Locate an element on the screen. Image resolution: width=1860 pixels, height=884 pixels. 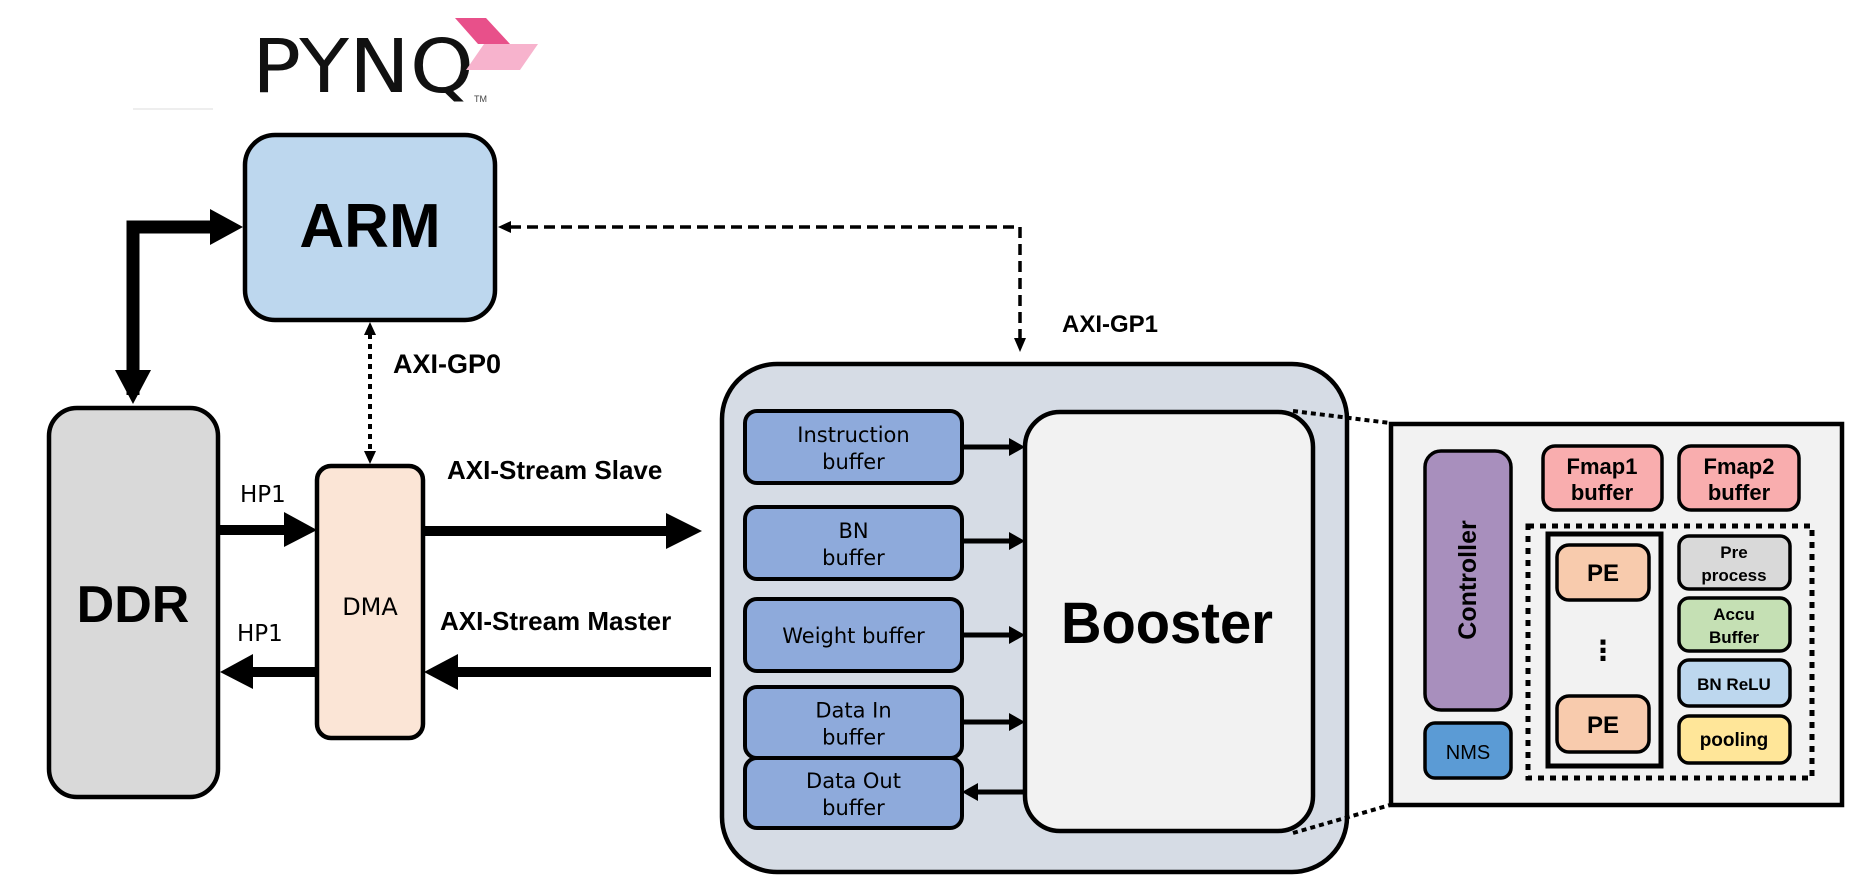
fmap2-line1: Fmap2 is located at coordinates (1739, 466).